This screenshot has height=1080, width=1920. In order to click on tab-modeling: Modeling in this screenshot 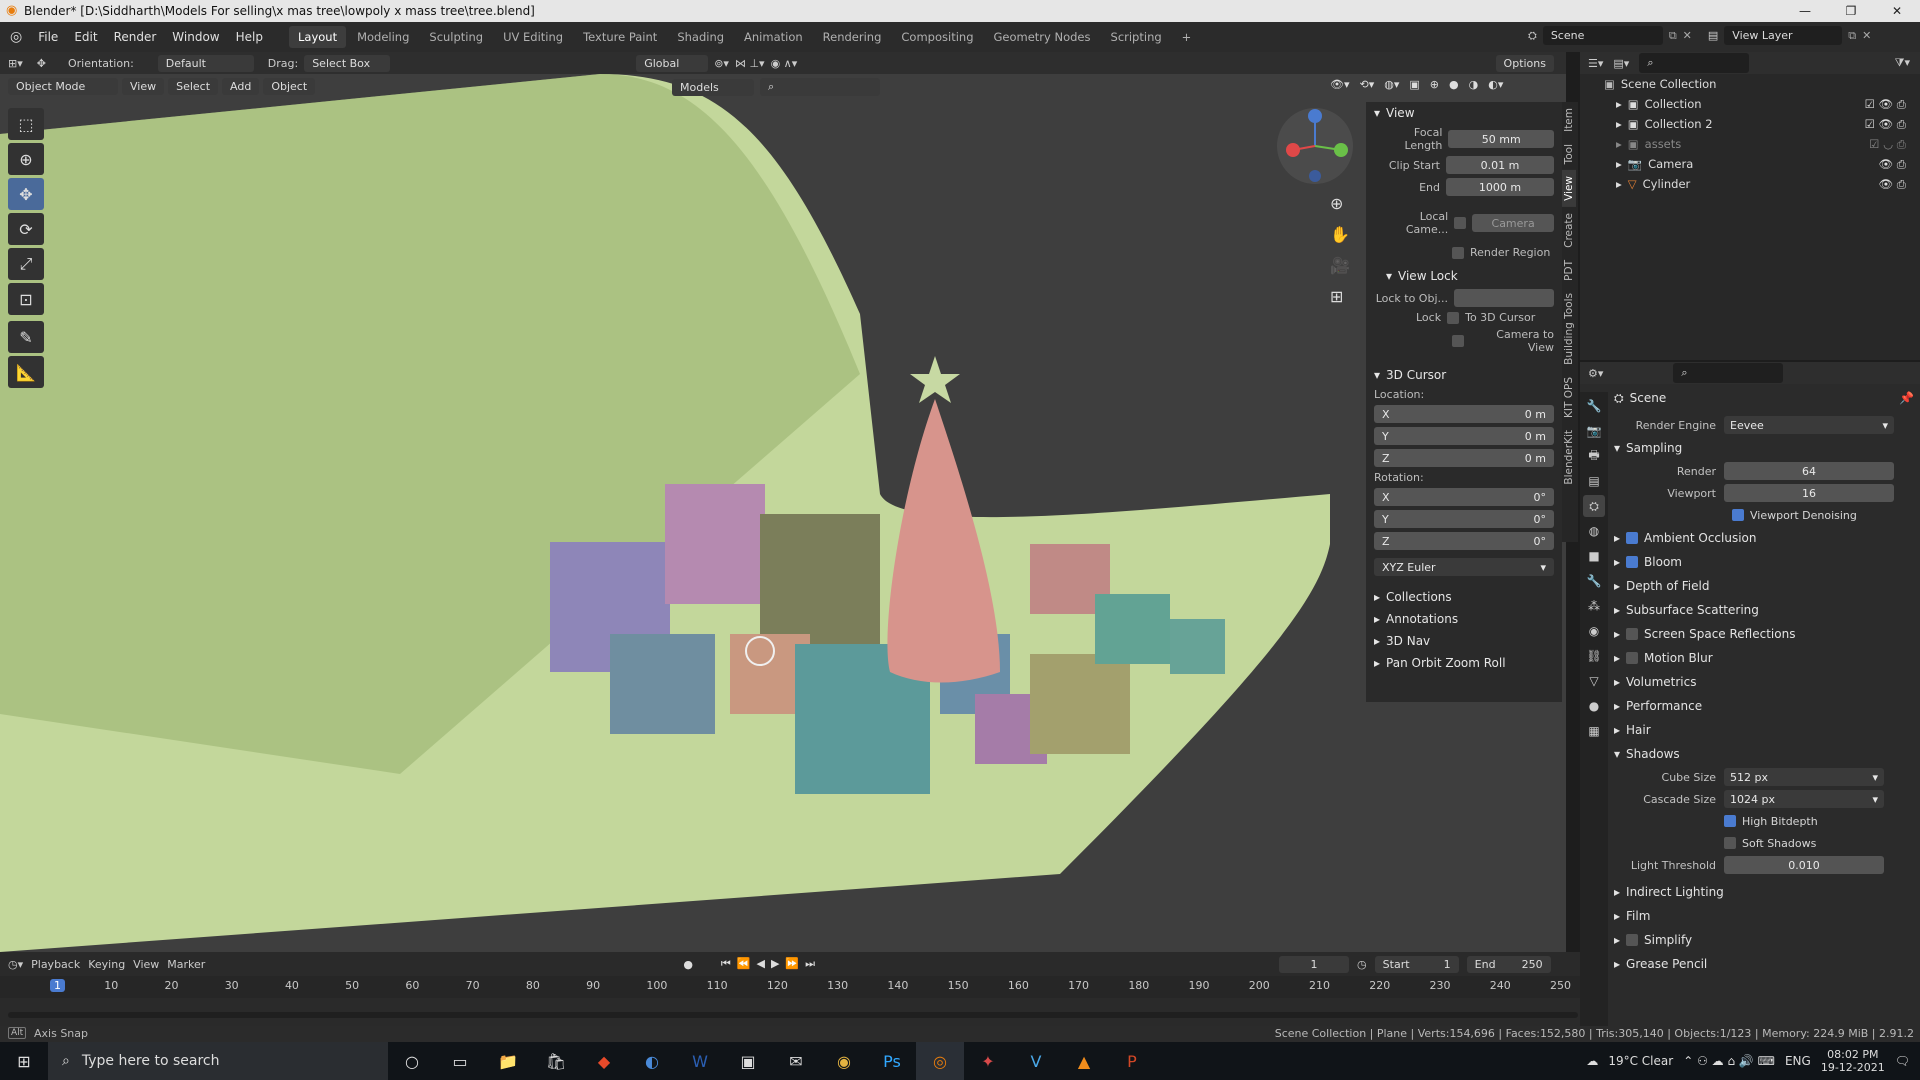, I will do `click(383, 37)`.